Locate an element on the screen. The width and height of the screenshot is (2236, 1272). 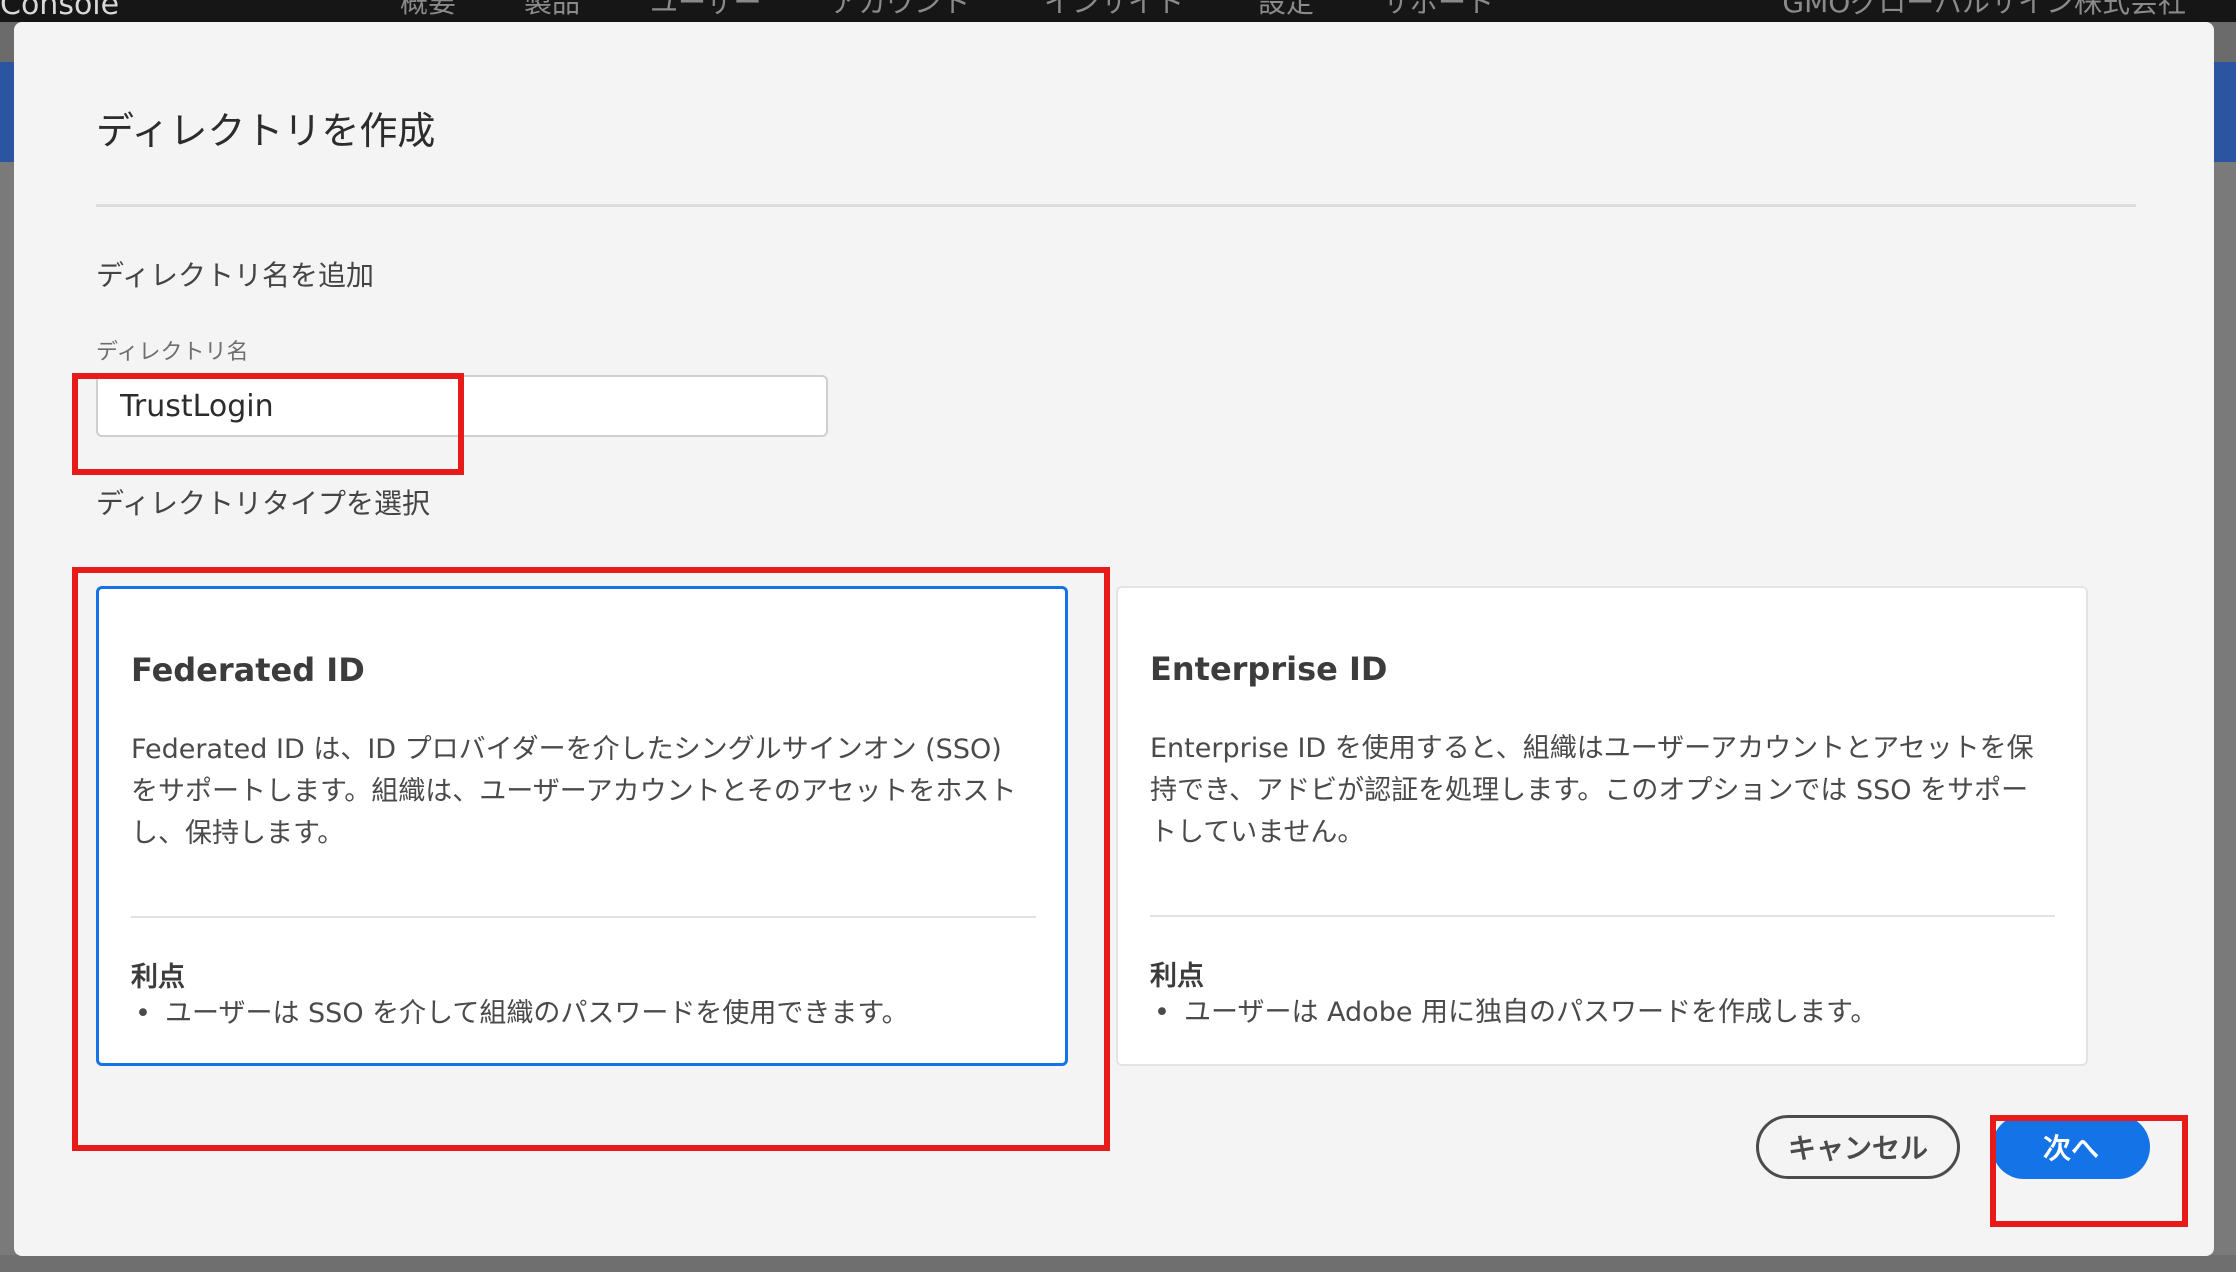
nav-item-insights: インサイト is located at coordinates (1114, 9).